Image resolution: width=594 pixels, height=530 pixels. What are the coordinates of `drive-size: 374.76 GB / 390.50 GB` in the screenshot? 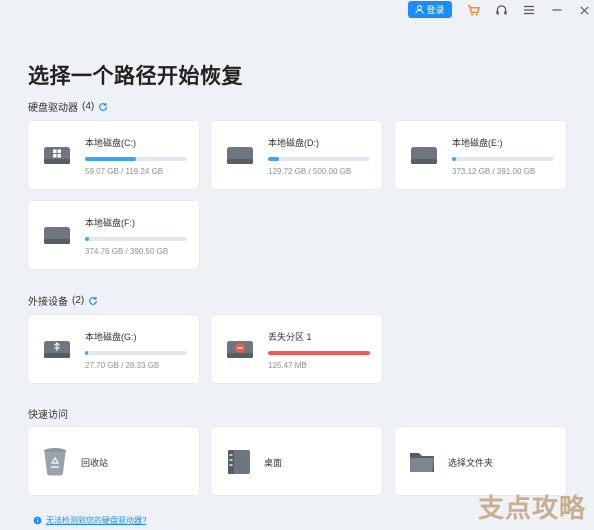 It's located at (127, 251).